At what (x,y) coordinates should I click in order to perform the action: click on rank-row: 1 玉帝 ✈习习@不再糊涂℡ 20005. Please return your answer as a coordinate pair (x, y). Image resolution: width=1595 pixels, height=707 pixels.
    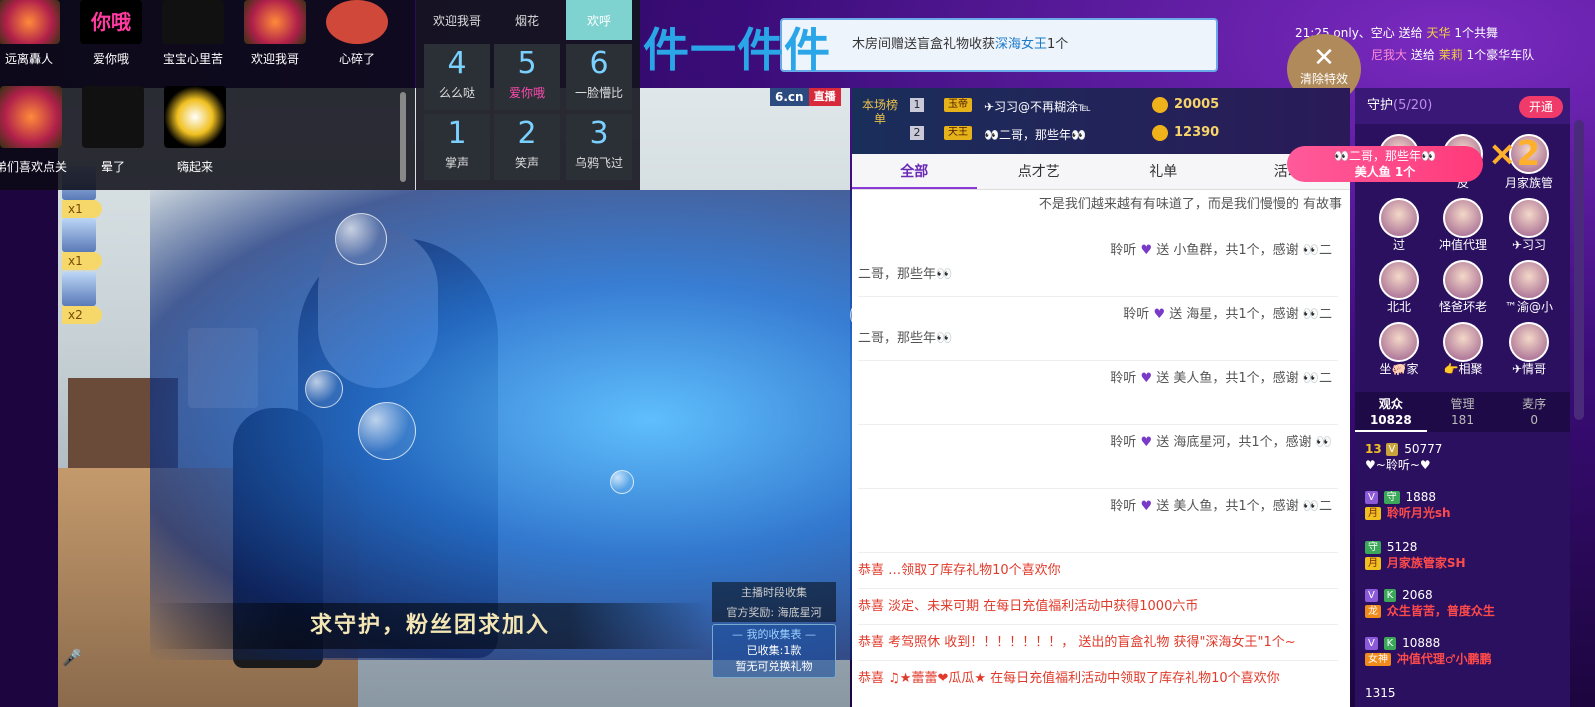
    Looking at the image, I should click on (1120, 106).